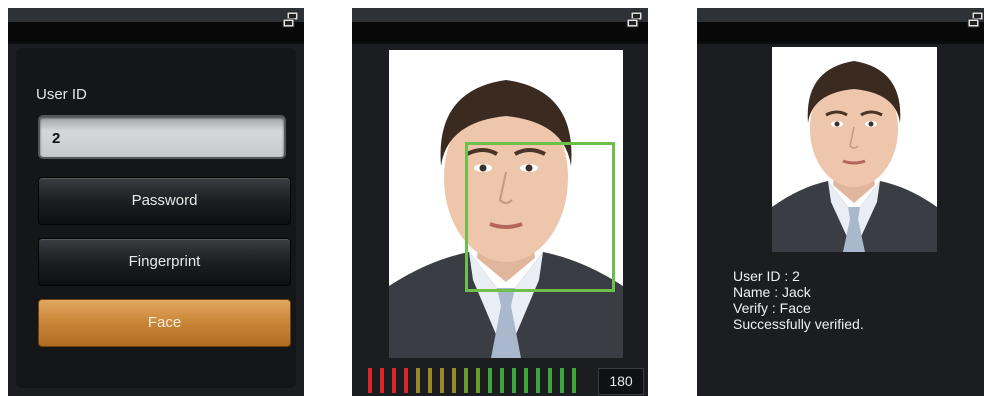 This screenshot has width=984, height=396. What do you see at coordinates (164, 323) in the screenshot?
I see `face-button: Face` at bounding box center [164, 323].